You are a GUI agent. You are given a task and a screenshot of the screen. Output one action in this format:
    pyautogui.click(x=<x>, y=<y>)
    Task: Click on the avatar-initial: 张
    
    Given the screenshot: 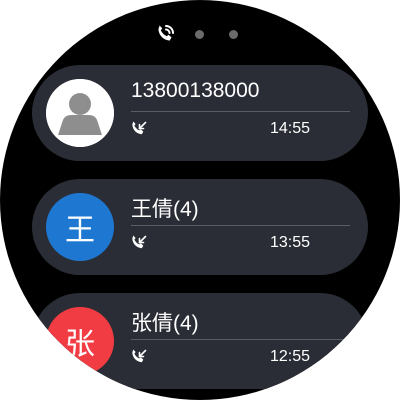 What is the action you would take?
    pyautogui.click(x=80, y=344)
    